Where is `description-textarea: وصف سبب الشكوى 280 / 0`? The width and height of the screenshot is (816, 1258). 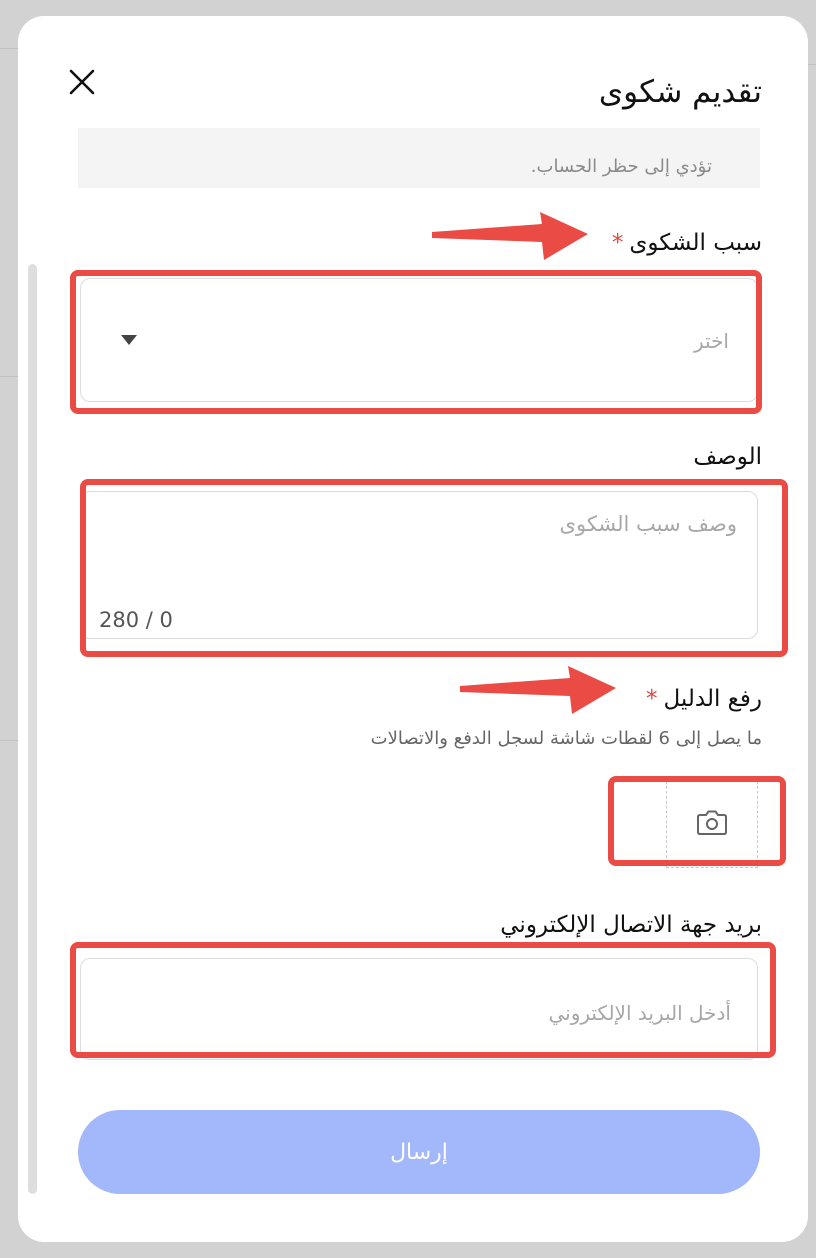
description-textarea: وصف سبب الشكوى 280 / 0 is located at coordinates (419, 565).